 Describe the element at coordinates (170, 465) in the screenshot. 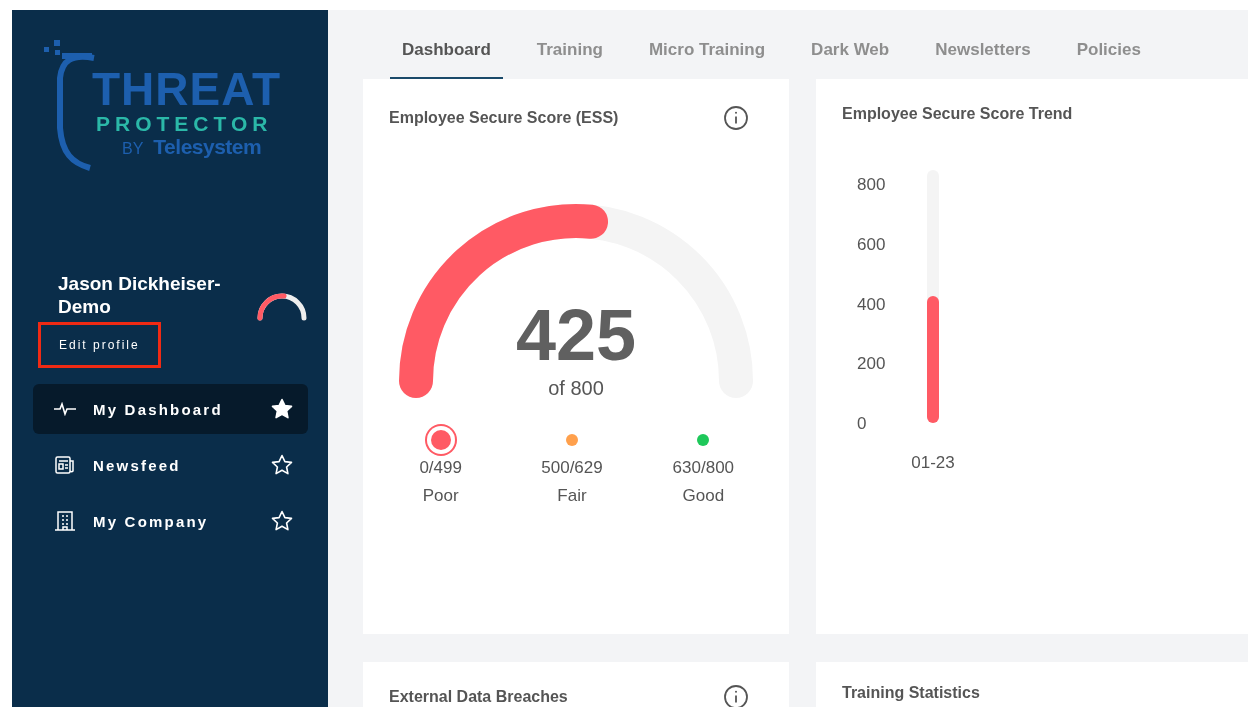

I see `nav-item: Newsfeed` at that location.